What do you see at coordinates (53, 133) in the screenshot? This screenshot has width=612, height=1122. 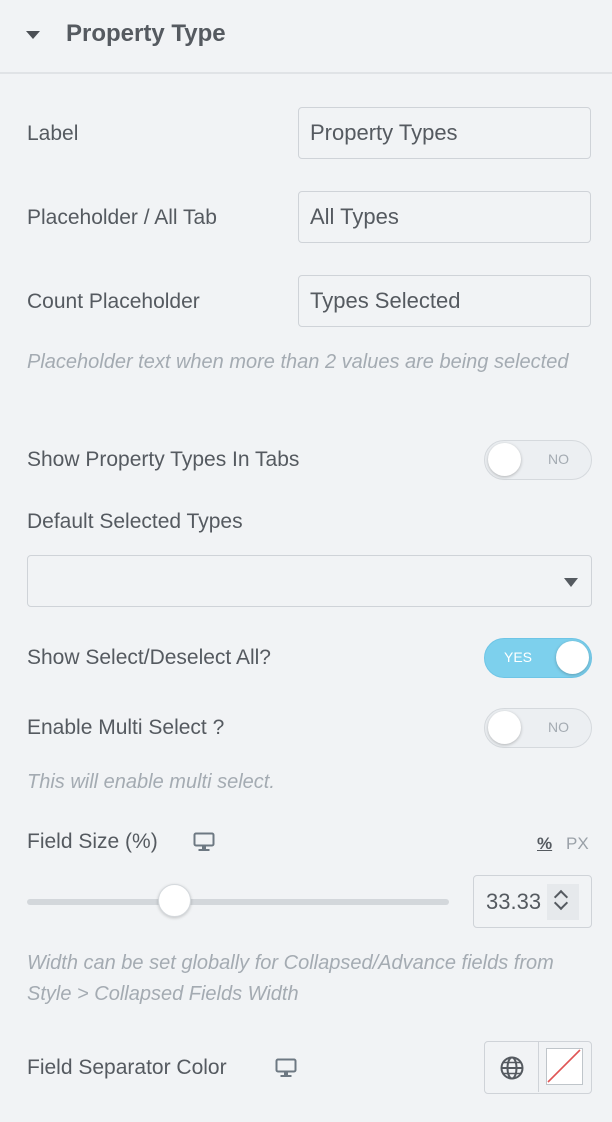 I see `label-field-label: Label` at bounding box center [53, 133].